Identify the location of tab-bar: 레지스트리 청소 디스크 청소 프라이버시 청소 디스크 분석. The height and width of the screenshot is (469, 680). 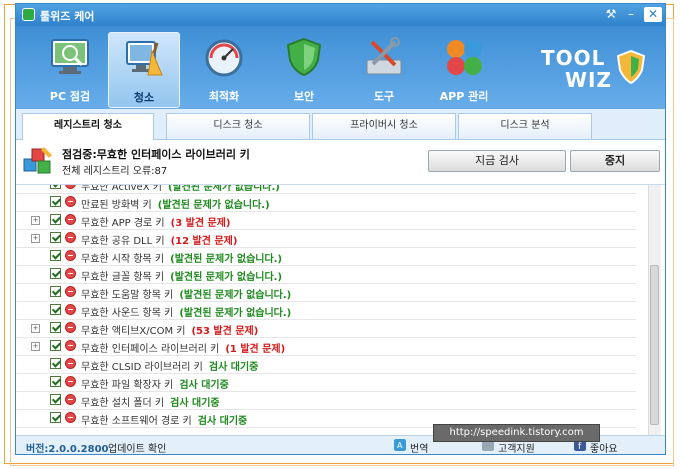
(340, 124).